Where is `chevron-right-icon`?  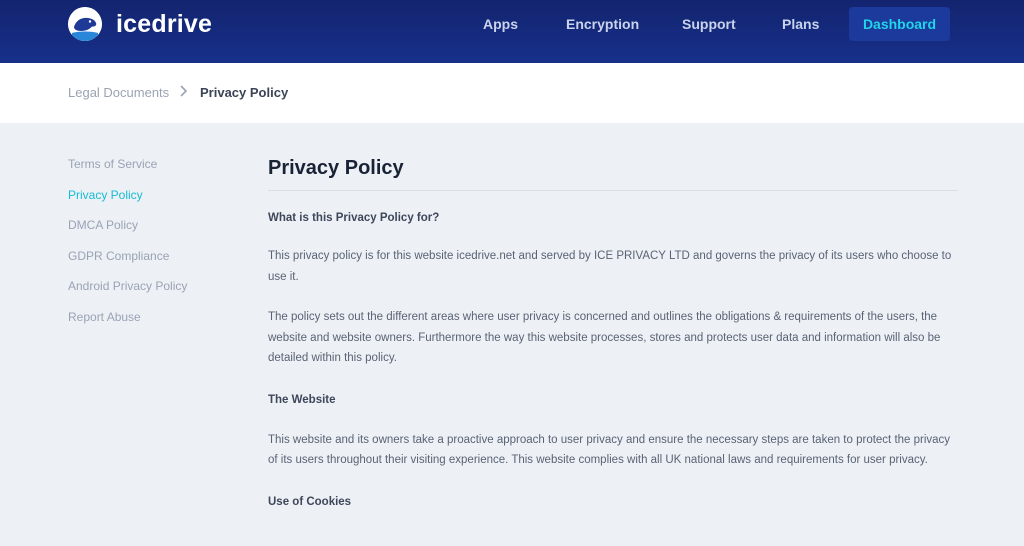
chevron-right-icon is located at coordinates (183, 92).